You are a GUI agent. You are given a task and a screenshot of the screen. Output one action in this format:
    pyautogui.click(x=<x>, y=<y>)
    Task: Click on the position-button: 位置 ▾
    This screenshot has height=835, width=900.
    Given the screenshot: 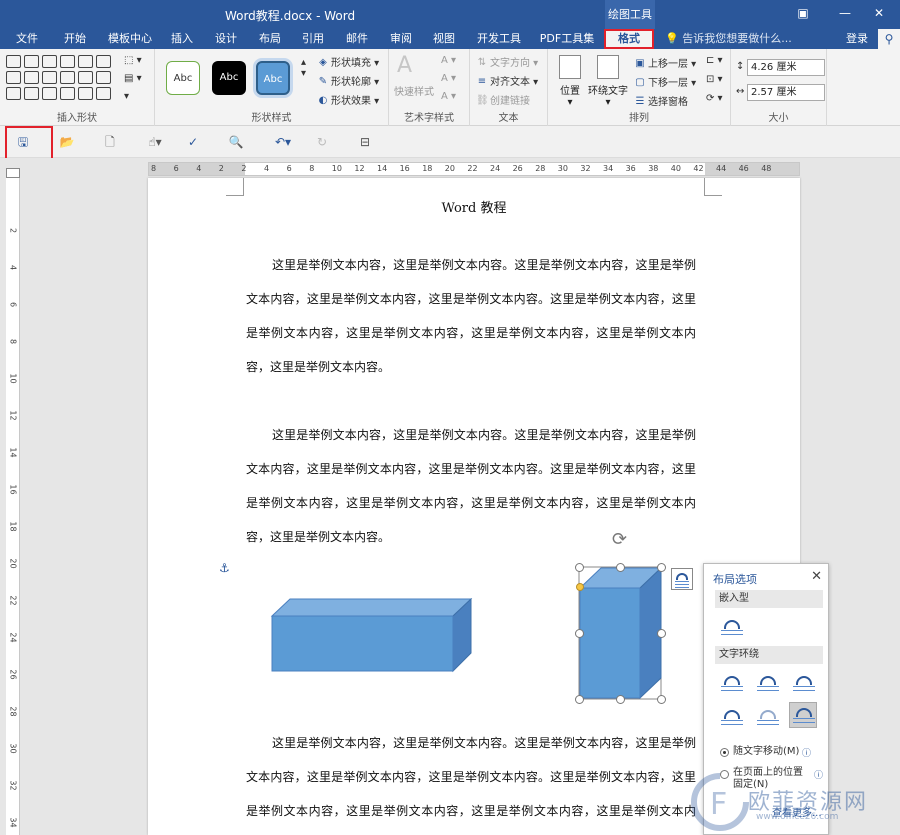 What is the action you would take?
    pyautogui.click(x=570, y=81)
    